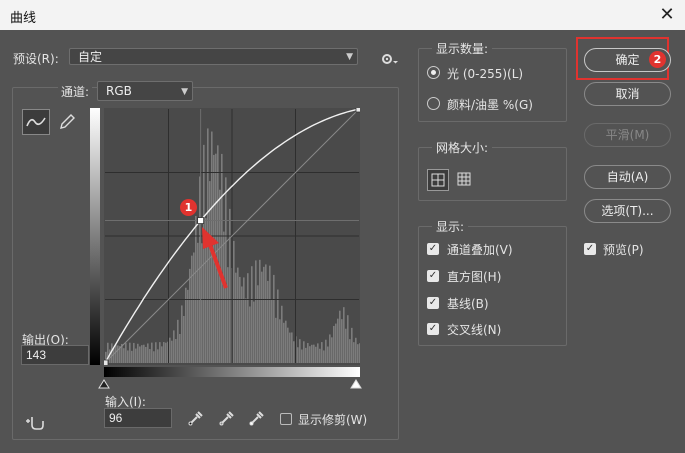  I want to click on ink-label: 颜料/油墨 %(G), so click(490, 105).